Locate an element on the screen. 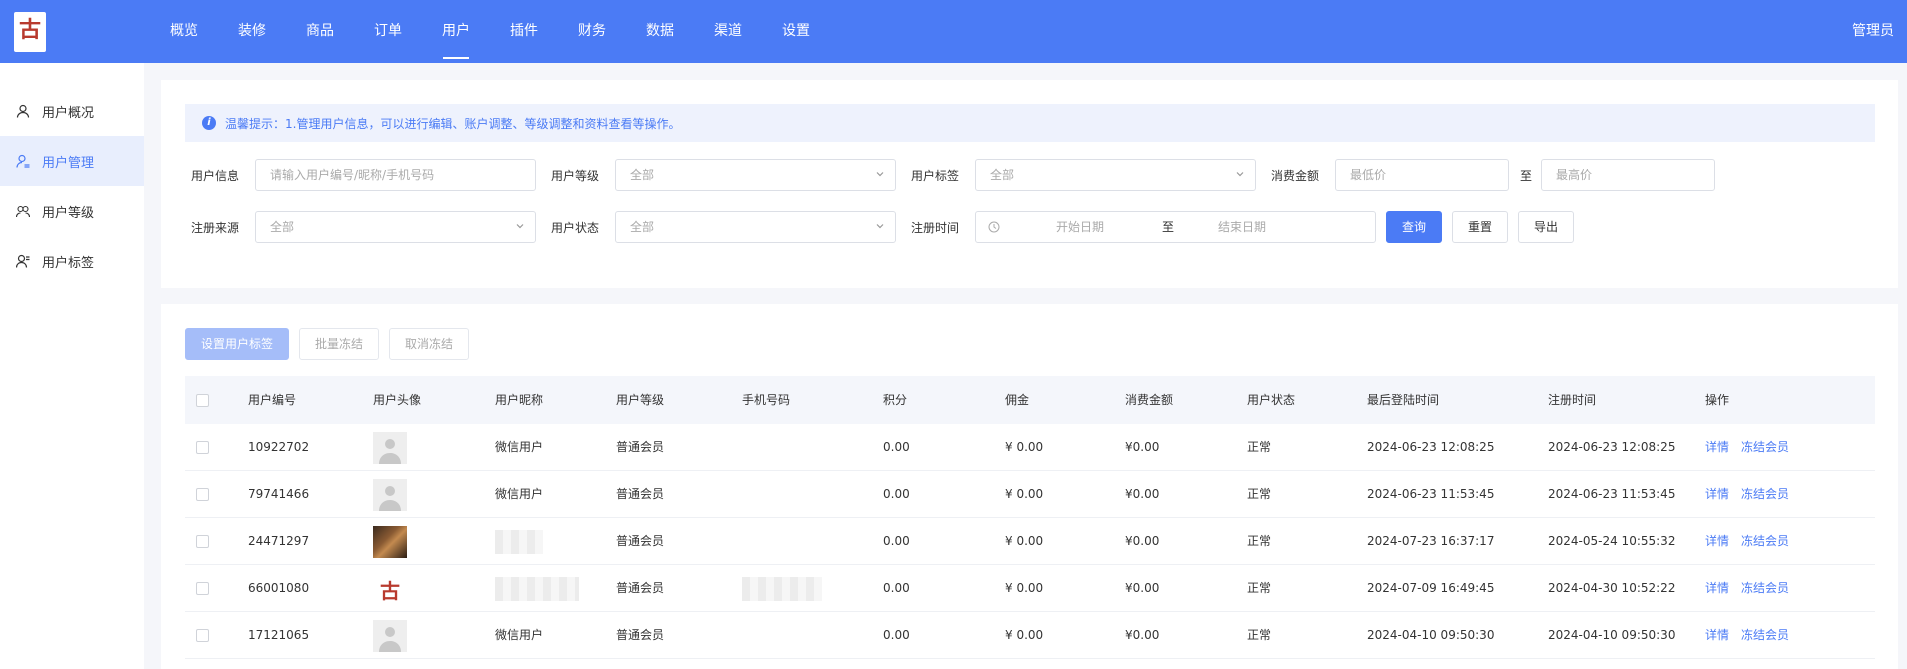  sidebar-item-user-level: 用户等级 is located at coordinates (72, 211).